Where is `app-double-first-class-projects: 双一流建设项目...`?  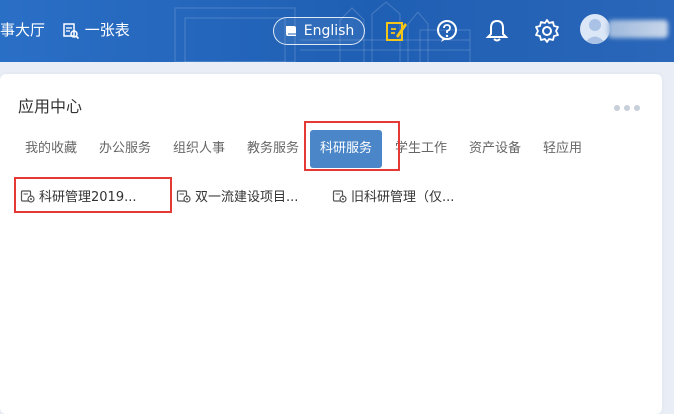 app-double-first-class-projects: 双一流建设项目... is located at coordinates (237, 195).